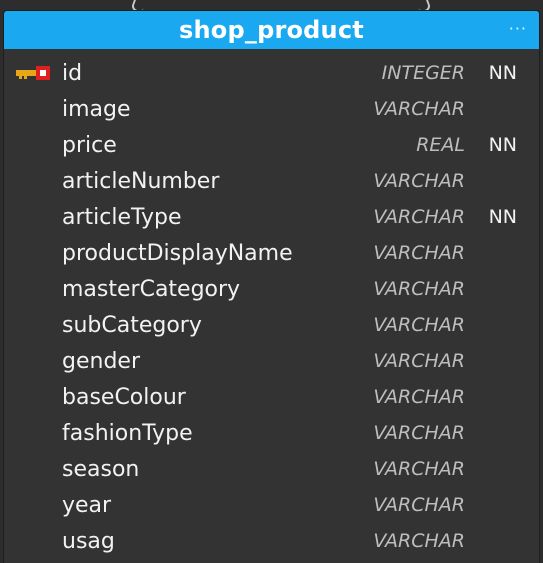  Describe the element at coordinates (101, 469) in the screenshot. I see `column-name: season` at that location.